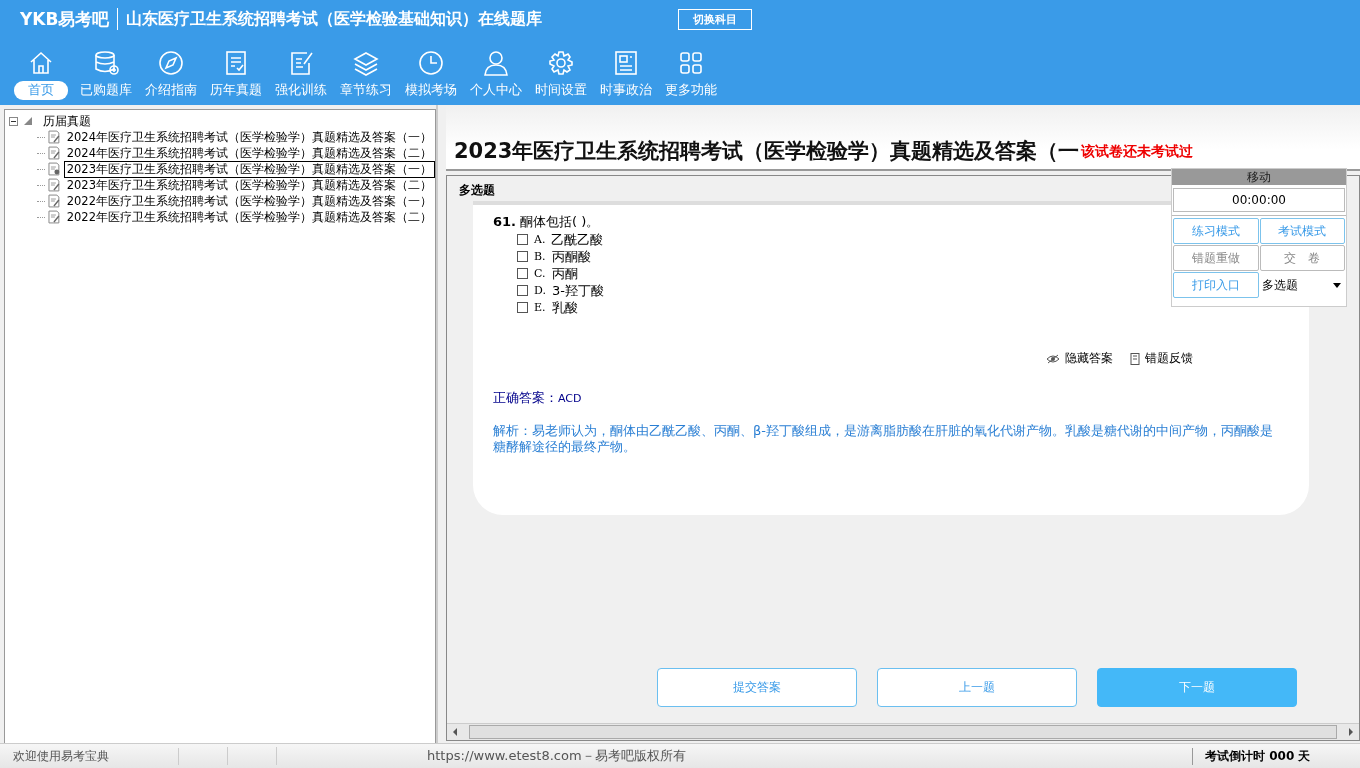  Describe the element at coordinates (767, 151) in the screenshot. I see `exam-title: 2023年医疗卫生系统招聘考试（医学检验学）真题精选及答案（一` at that location.